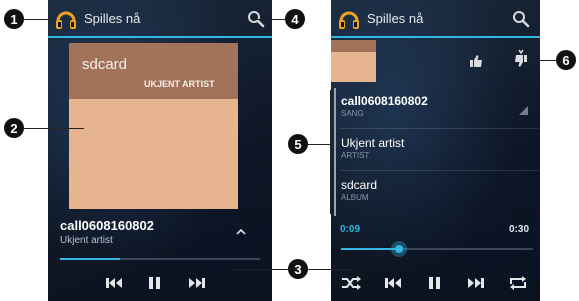 Image resolution: width=579 pixels, height=301 pixels. I want to click on time-elapsed: 0:09, so click(350, 229).